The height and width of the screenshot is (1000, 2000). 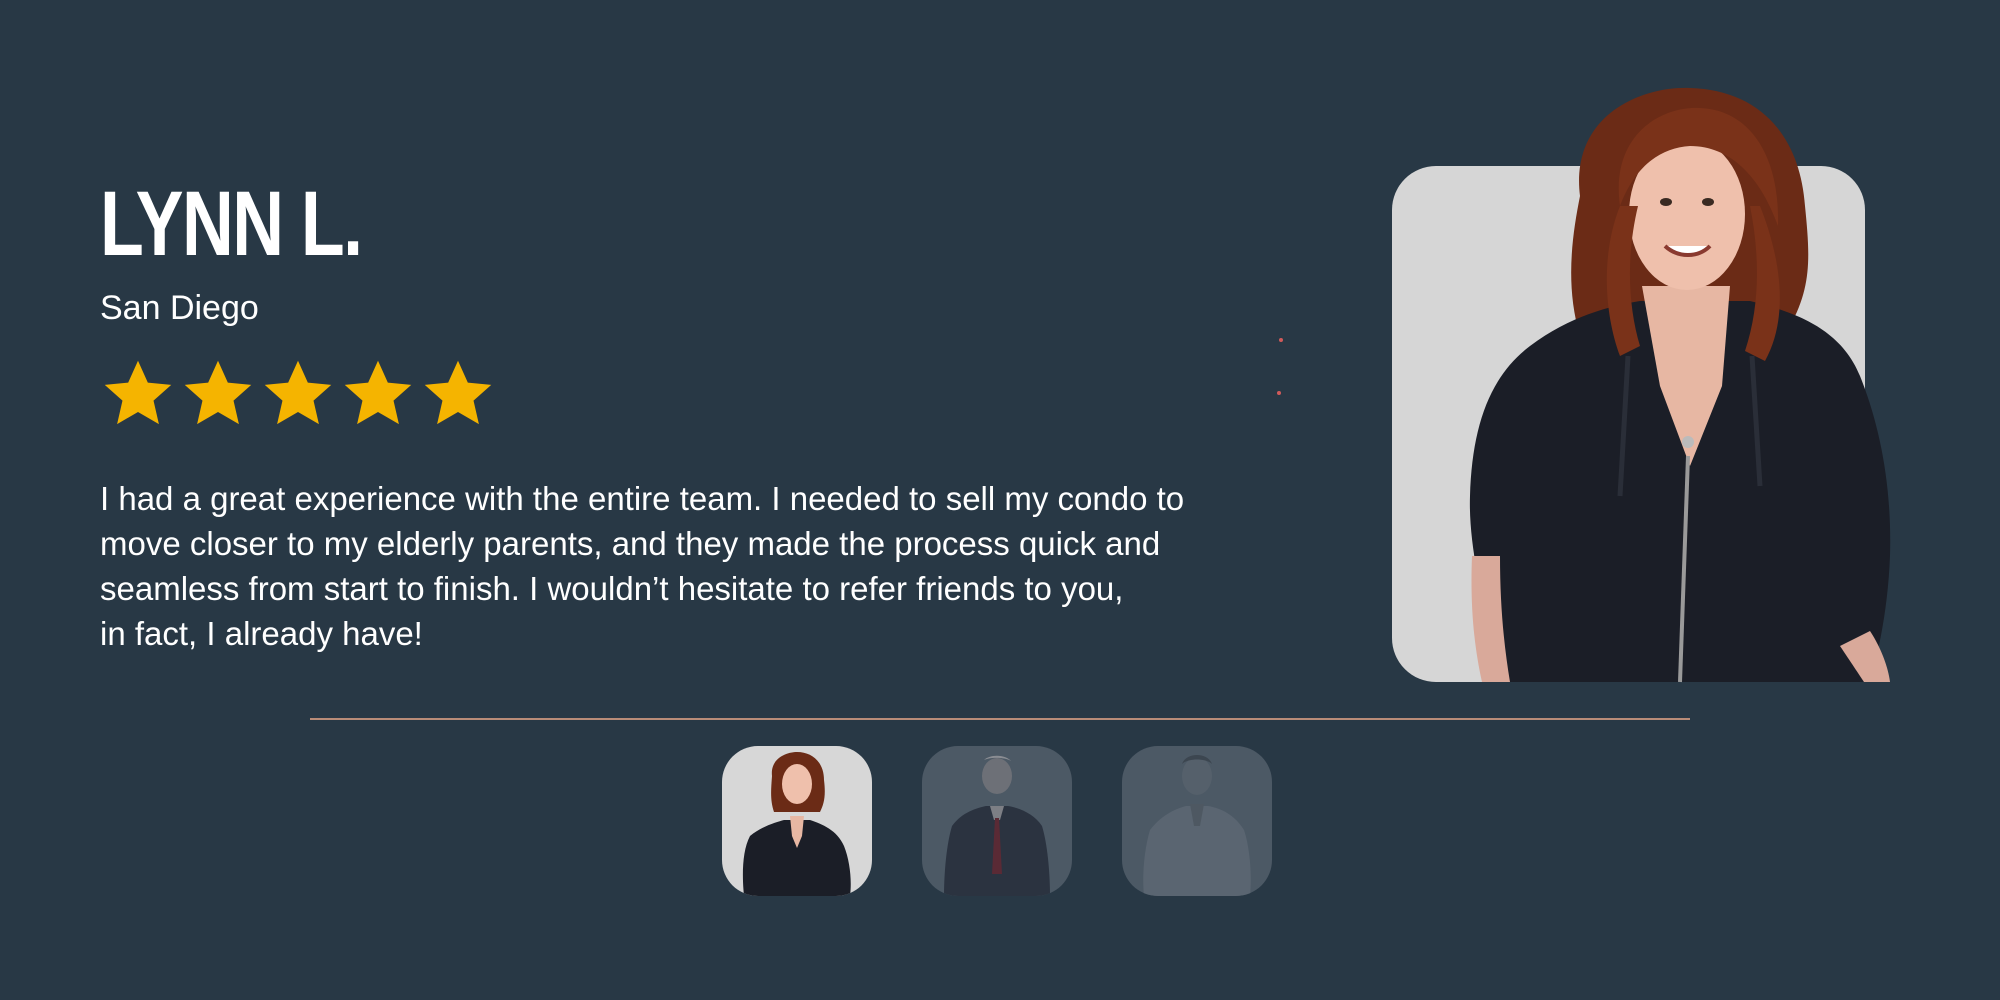 I want to click on divider-line, so click(x=1000, y=719).